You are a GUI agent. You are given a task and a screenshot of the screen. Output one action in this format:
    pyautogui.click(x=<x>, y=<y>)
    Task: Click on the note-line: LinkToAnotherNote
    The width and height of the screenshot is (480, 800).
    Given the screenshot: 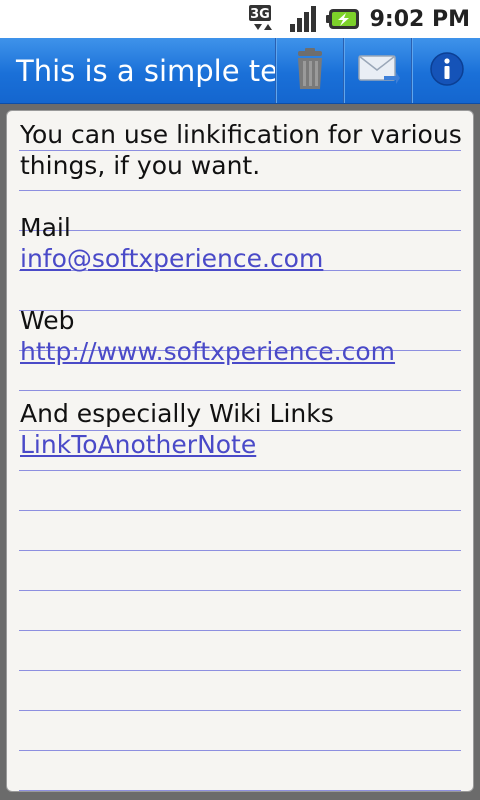 What is the action you would take?
    pyautogui.click(x=240, y=444)
    